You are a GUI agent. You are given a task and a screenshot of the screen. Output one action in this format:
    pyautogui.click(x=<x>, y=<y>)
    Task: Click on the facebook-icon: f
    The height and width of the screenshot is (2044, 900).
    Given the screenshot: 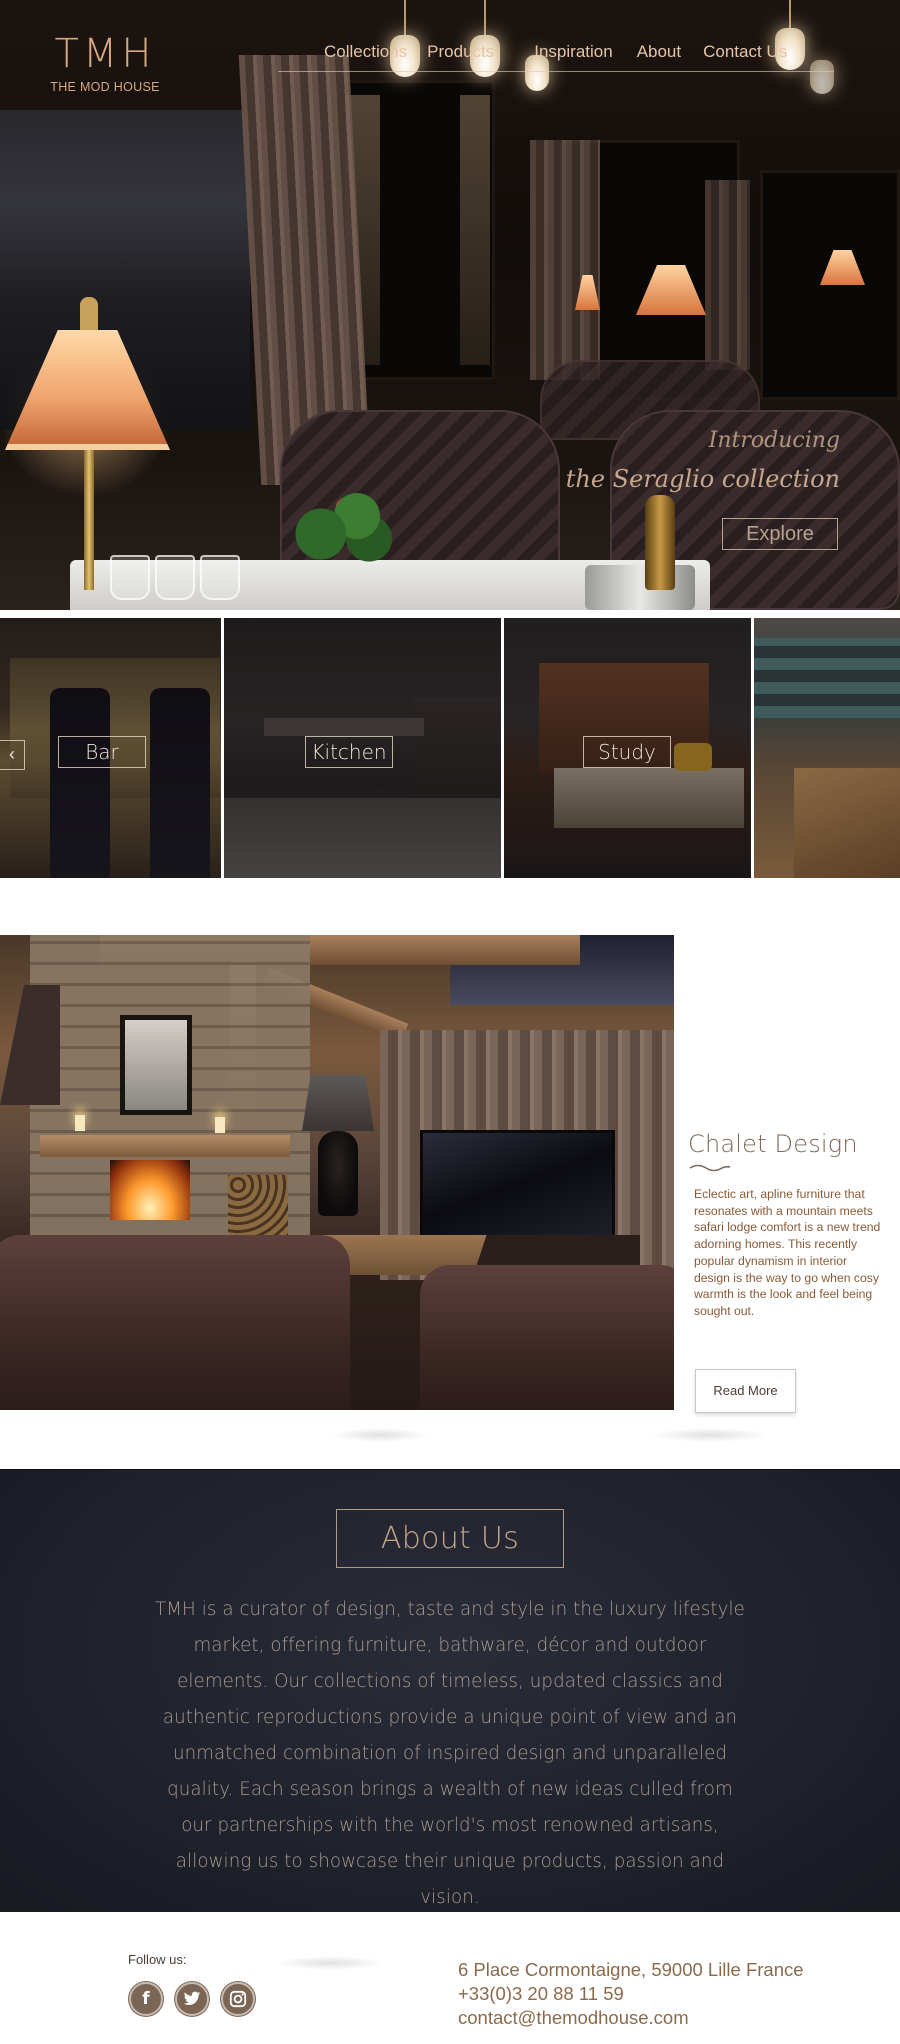 What is the action you would take?
    pyautogui.click(x=146, y=1999)
    